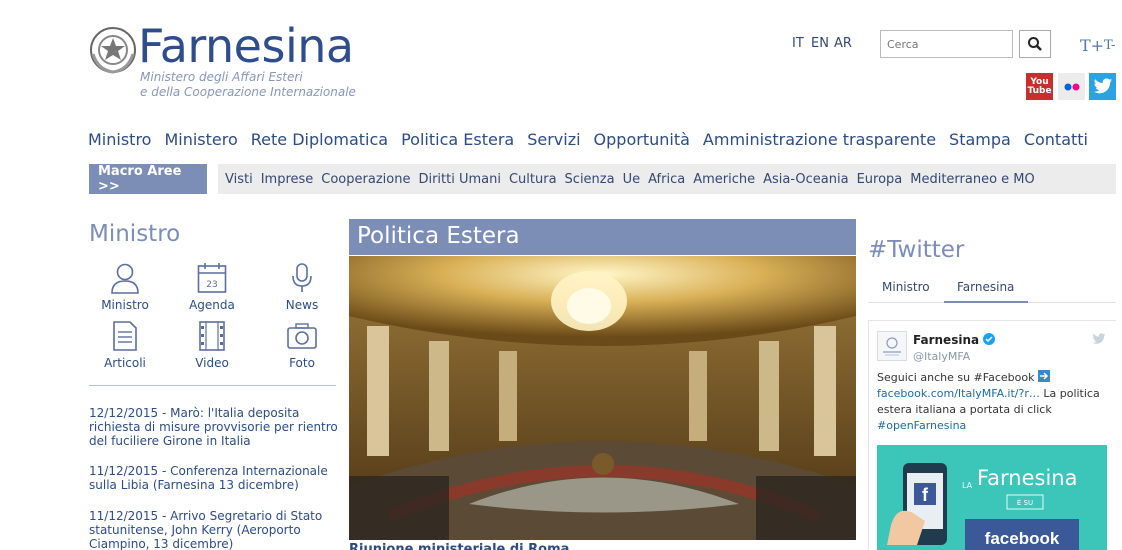 This screenshot has width=1122, height=550. Describe the element at coordinates (113, 50) in the screenshot. I see `republic-emblem-icon` at that location.